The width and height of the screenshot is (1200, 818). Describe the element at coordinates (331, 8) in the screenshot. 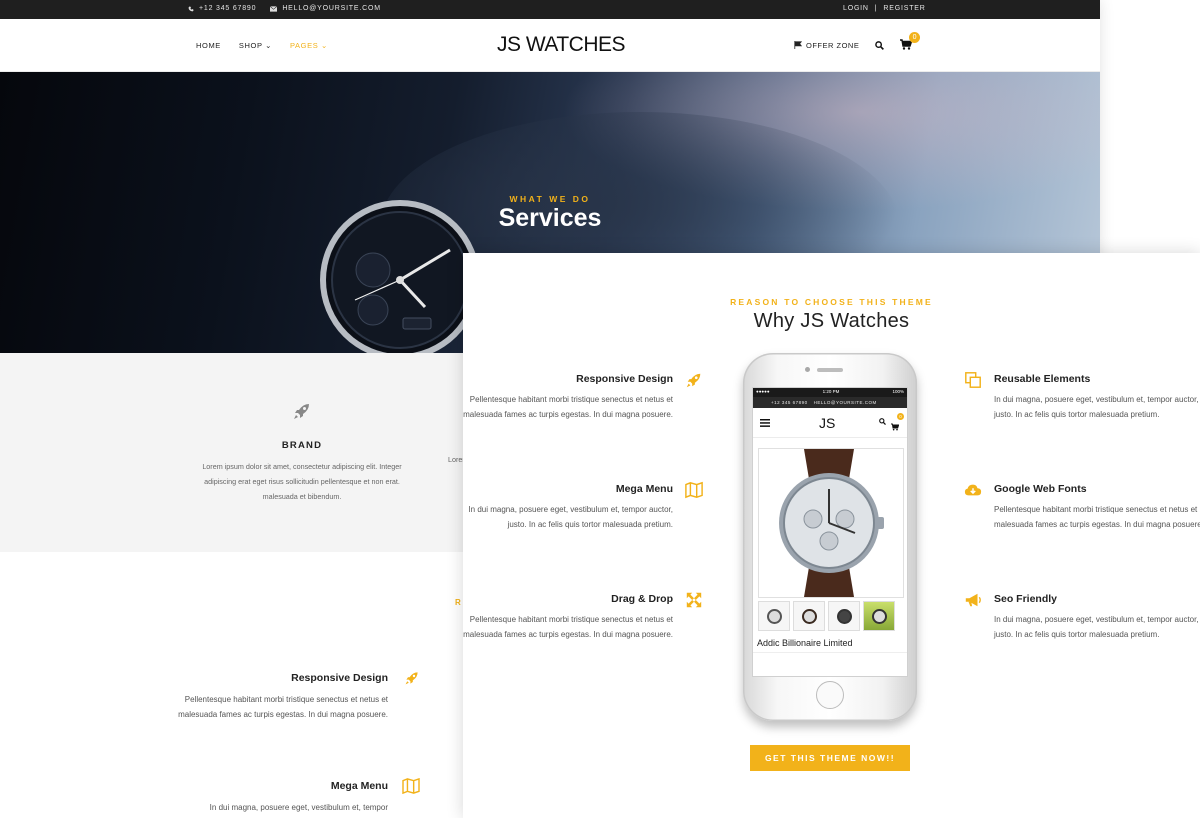

I see `topbar-email-text: HELLO@YOURSITE.COM` at that location.